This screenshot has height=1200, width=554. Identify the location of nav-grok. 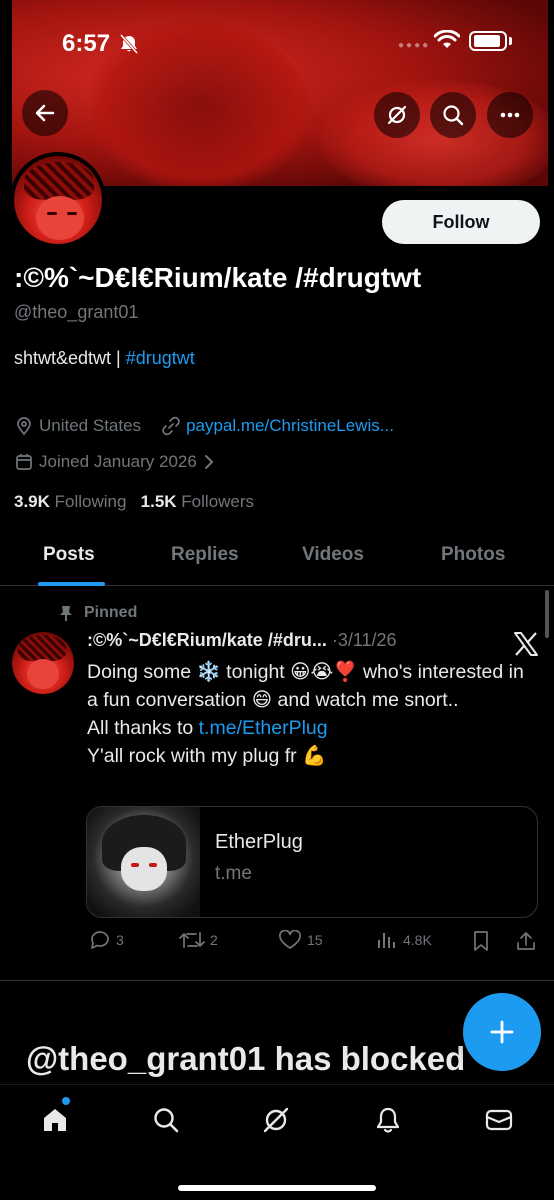
(276, 1120).